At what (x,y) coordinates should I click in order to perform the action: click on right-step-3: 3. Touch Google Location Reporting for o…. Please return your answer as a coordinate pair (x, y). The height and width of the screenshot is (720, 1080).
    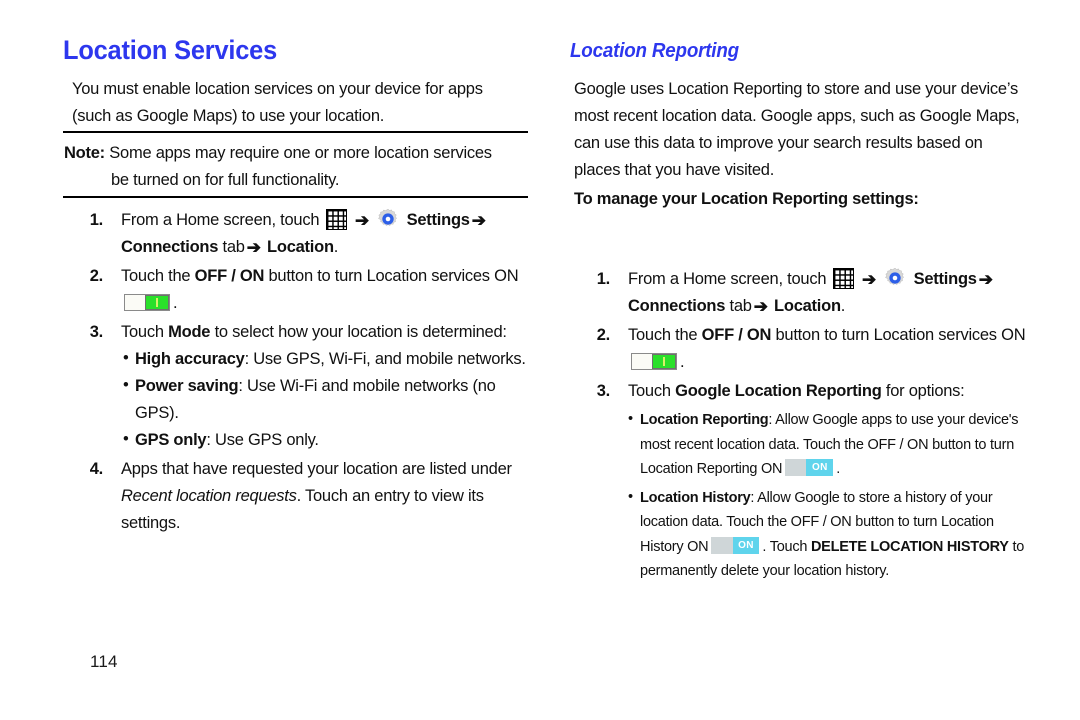
    Looking at the image, I should click on (802, 481).